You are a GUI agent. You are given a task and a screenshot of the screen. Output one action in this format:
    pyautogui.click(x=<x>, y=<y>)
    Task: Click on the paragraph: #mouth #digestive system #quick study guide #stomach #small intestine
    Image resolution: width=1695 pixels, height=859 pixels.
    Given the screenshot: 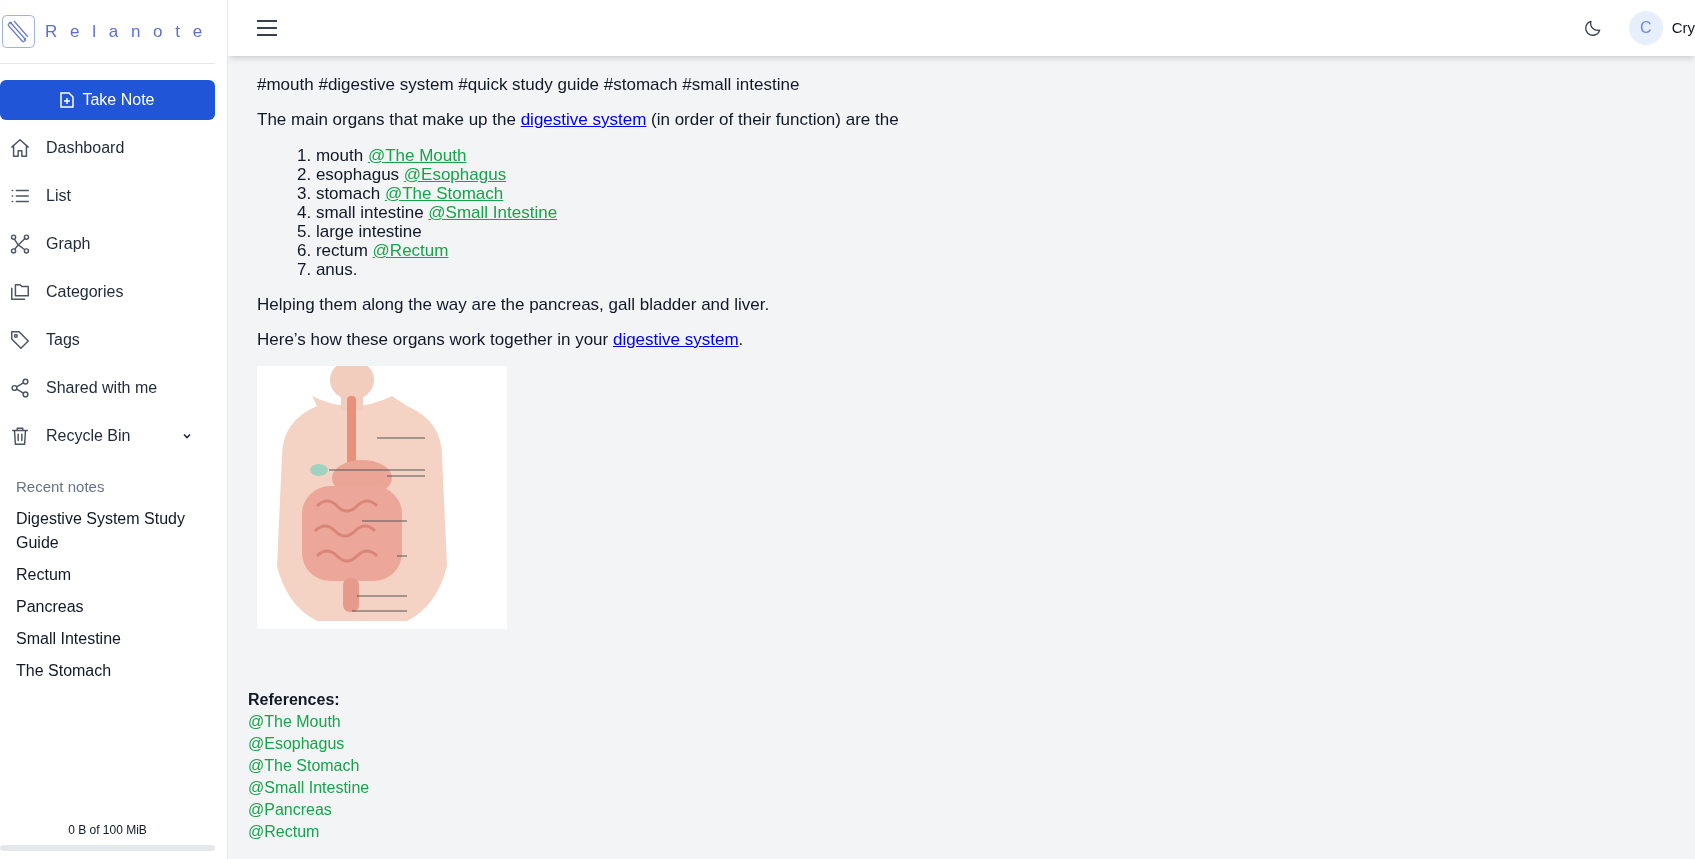 What is the action you would take?
    pyautogui.click(x=529, y=85)
    